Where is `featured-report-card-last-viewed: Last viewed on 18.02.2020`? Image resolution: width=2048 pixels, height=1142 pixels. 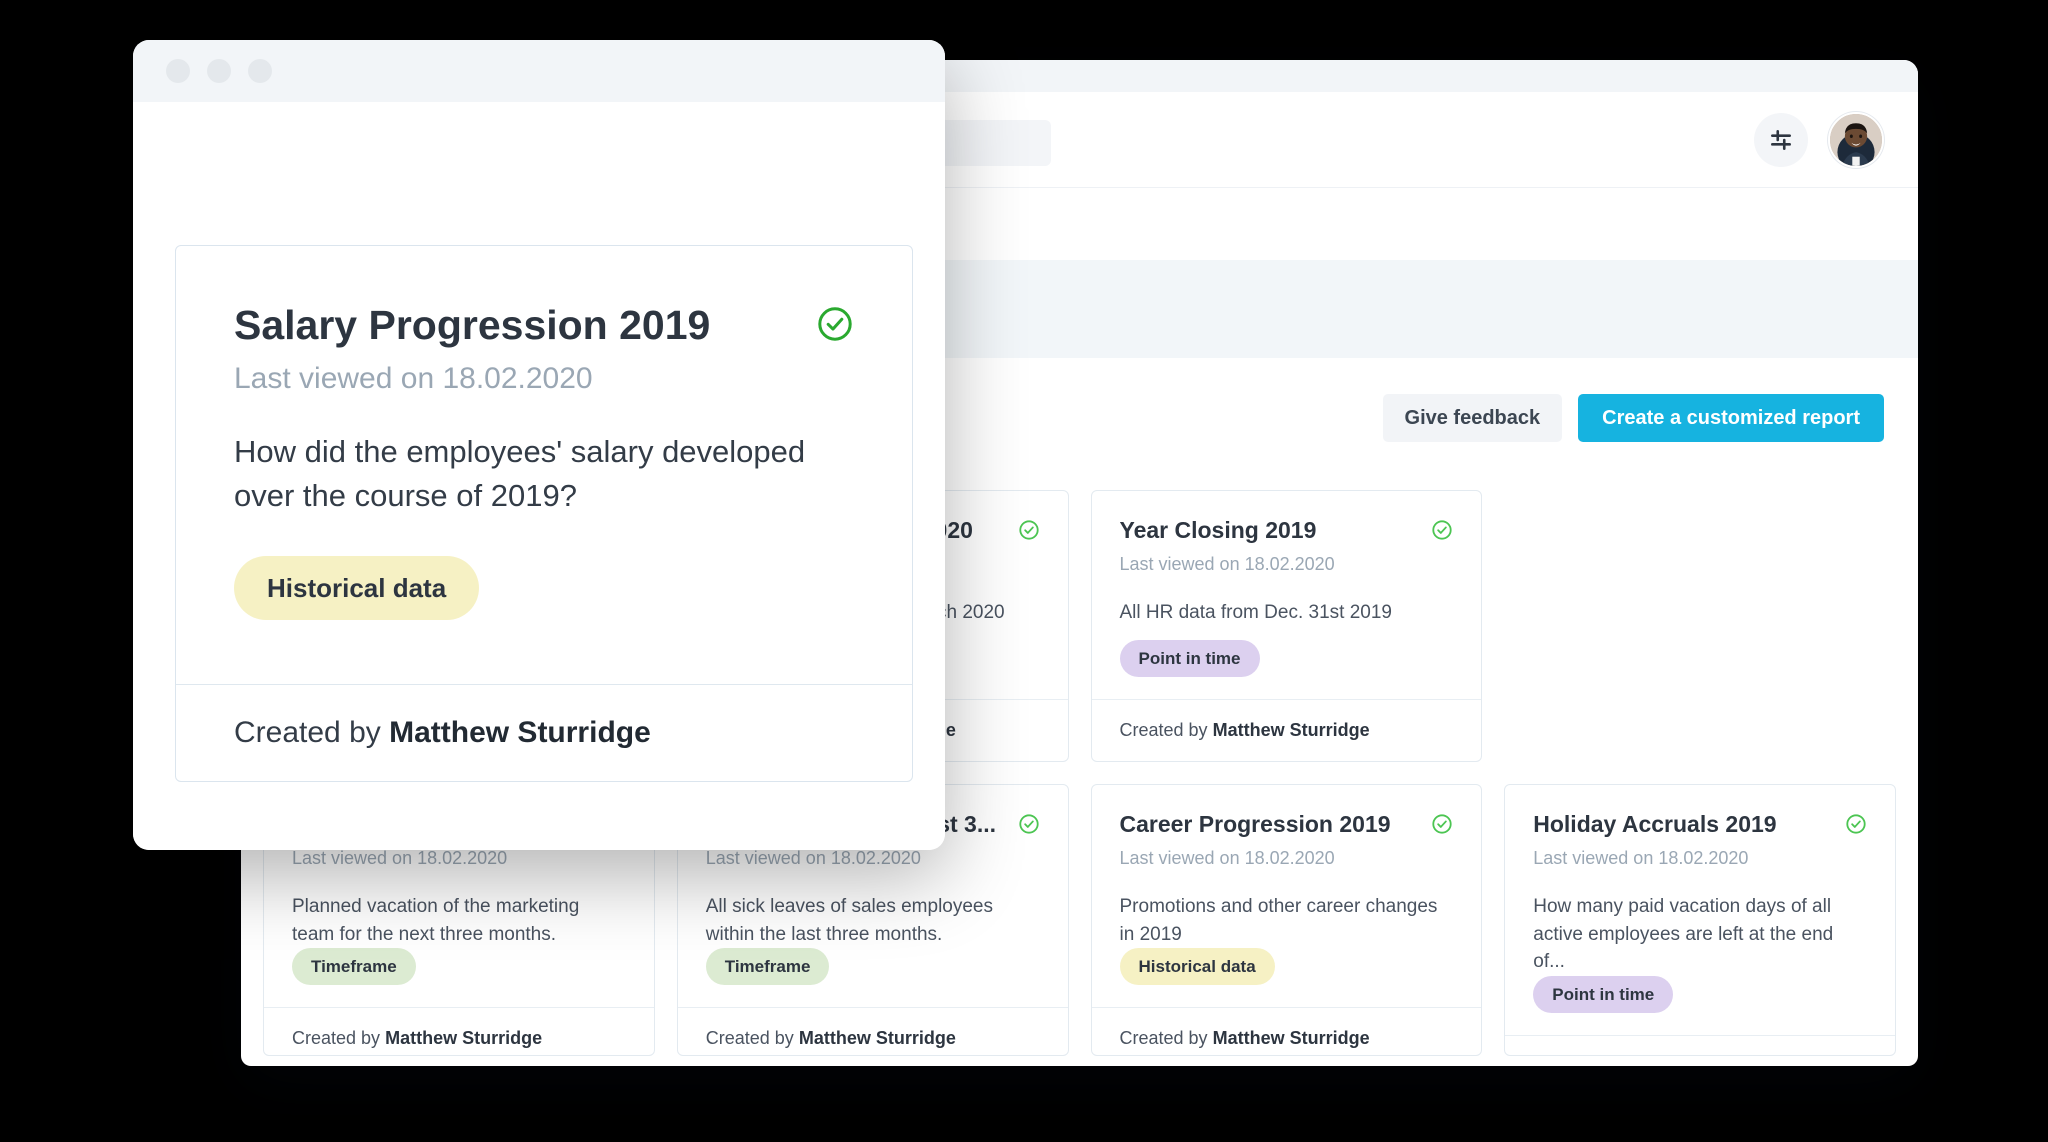
featured-report-card-last-viewed: Last viewed on 18.02.2020 is located at coordinates (413, 379).